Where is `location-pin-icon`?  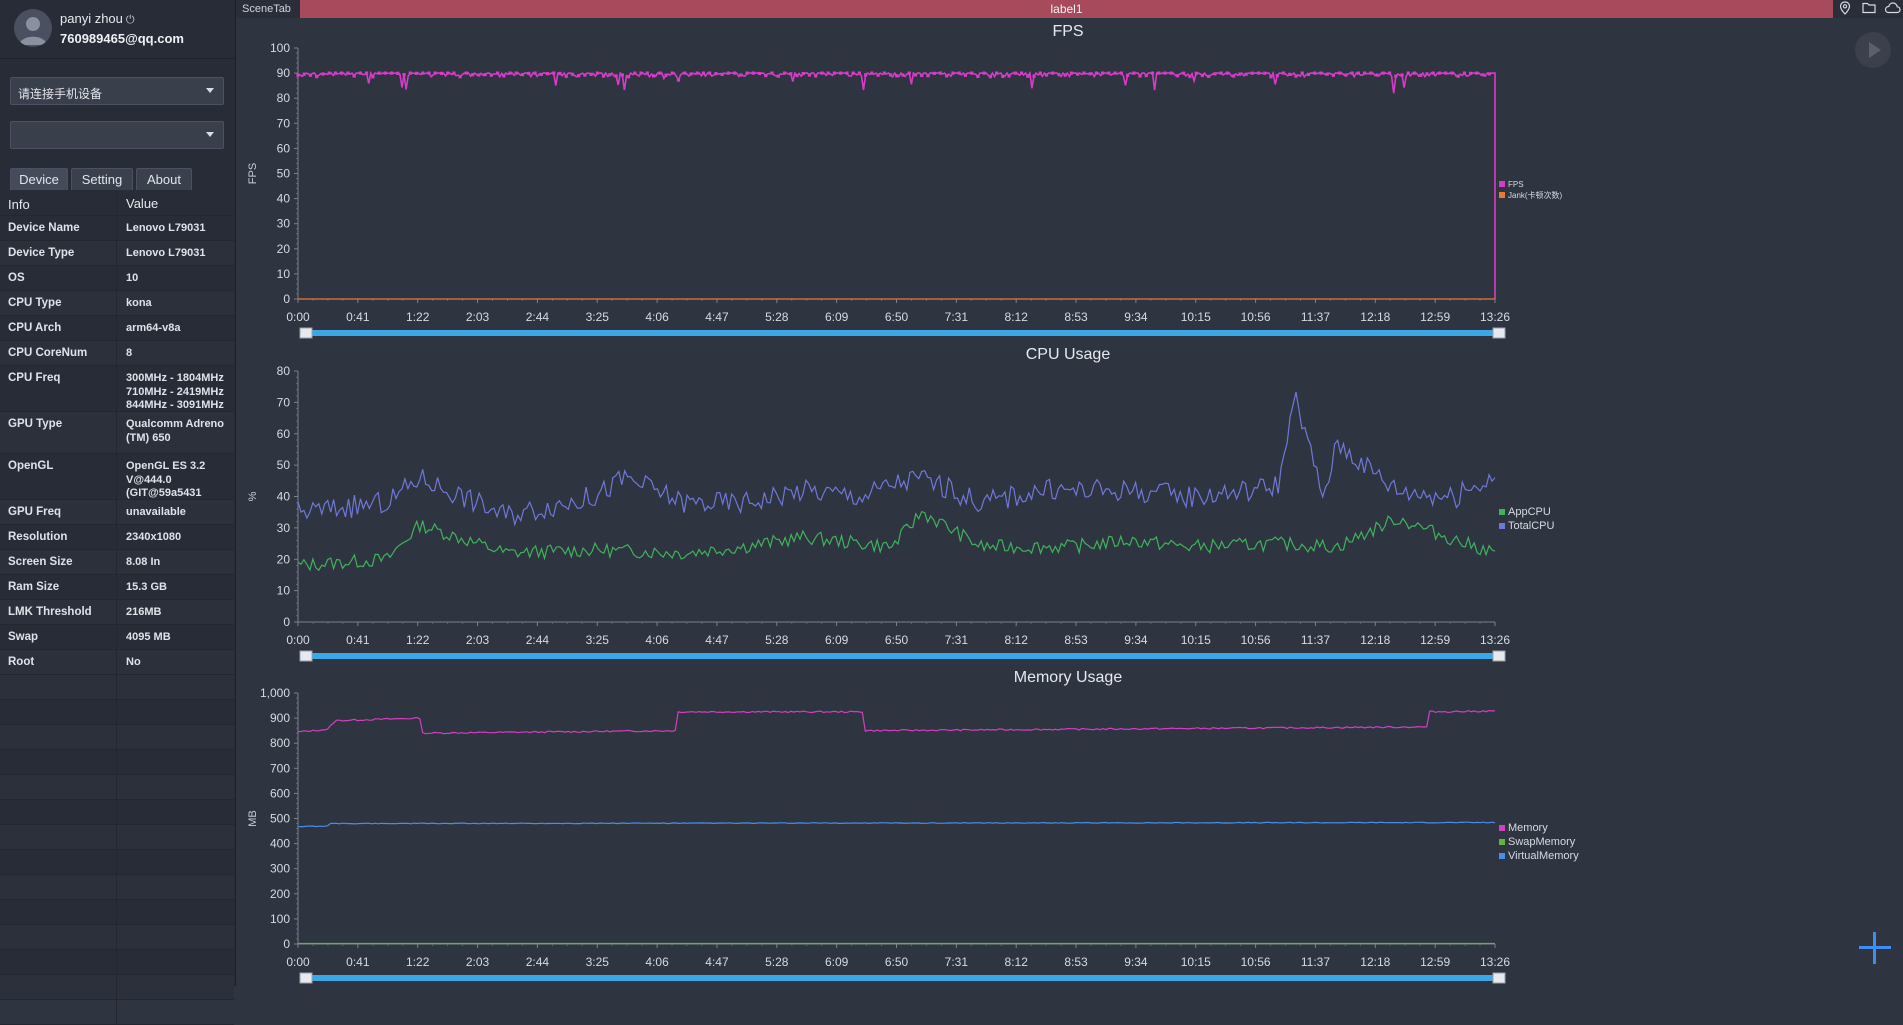 location-pin-icon is located at coordinates (1845, 9).